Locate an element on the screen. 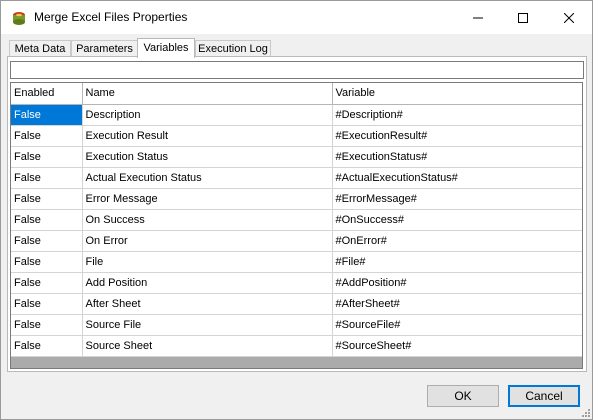 Image resolution: width=593 pixels, height=420 pixels. tab-meta-data: Meta Data is located at coordinates (40, 48).